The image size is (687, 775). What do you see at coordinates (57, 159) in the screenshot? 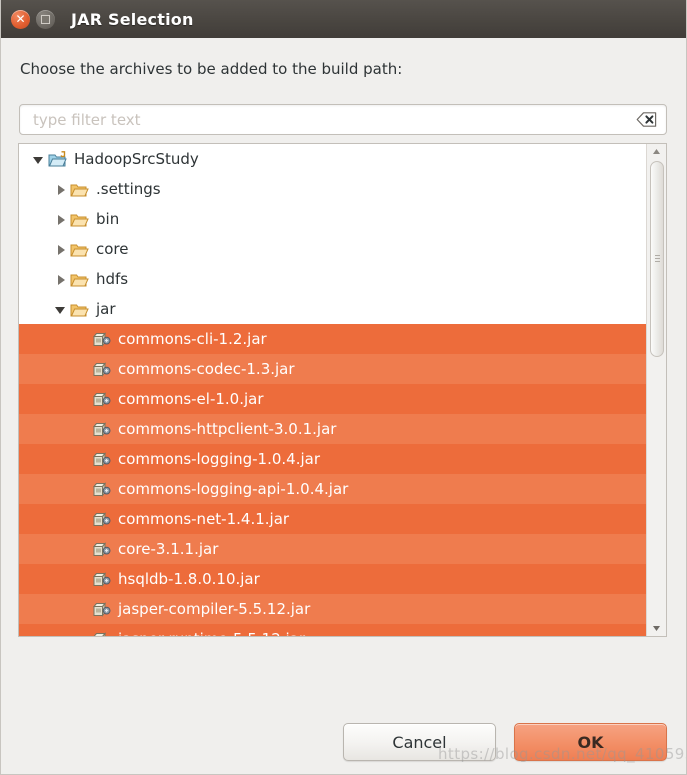
I see `java-project-icon` at bounding box center [57, 159].